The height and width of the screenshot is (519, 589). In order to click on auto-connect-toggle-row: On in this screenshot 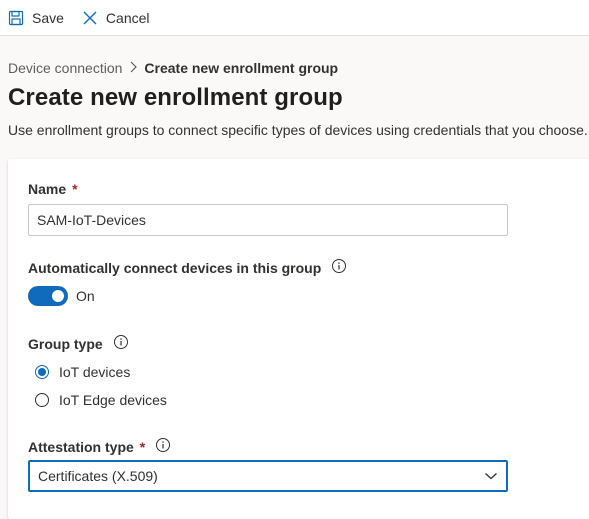, I will do `click(61, 296)`.